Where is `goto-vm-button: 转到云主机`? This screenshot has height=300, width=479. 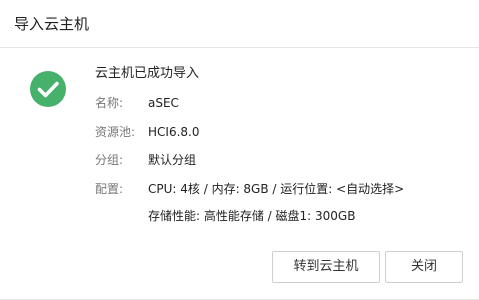 goto-vm-button: 转到云主机 is located at coordinates (326, 267).